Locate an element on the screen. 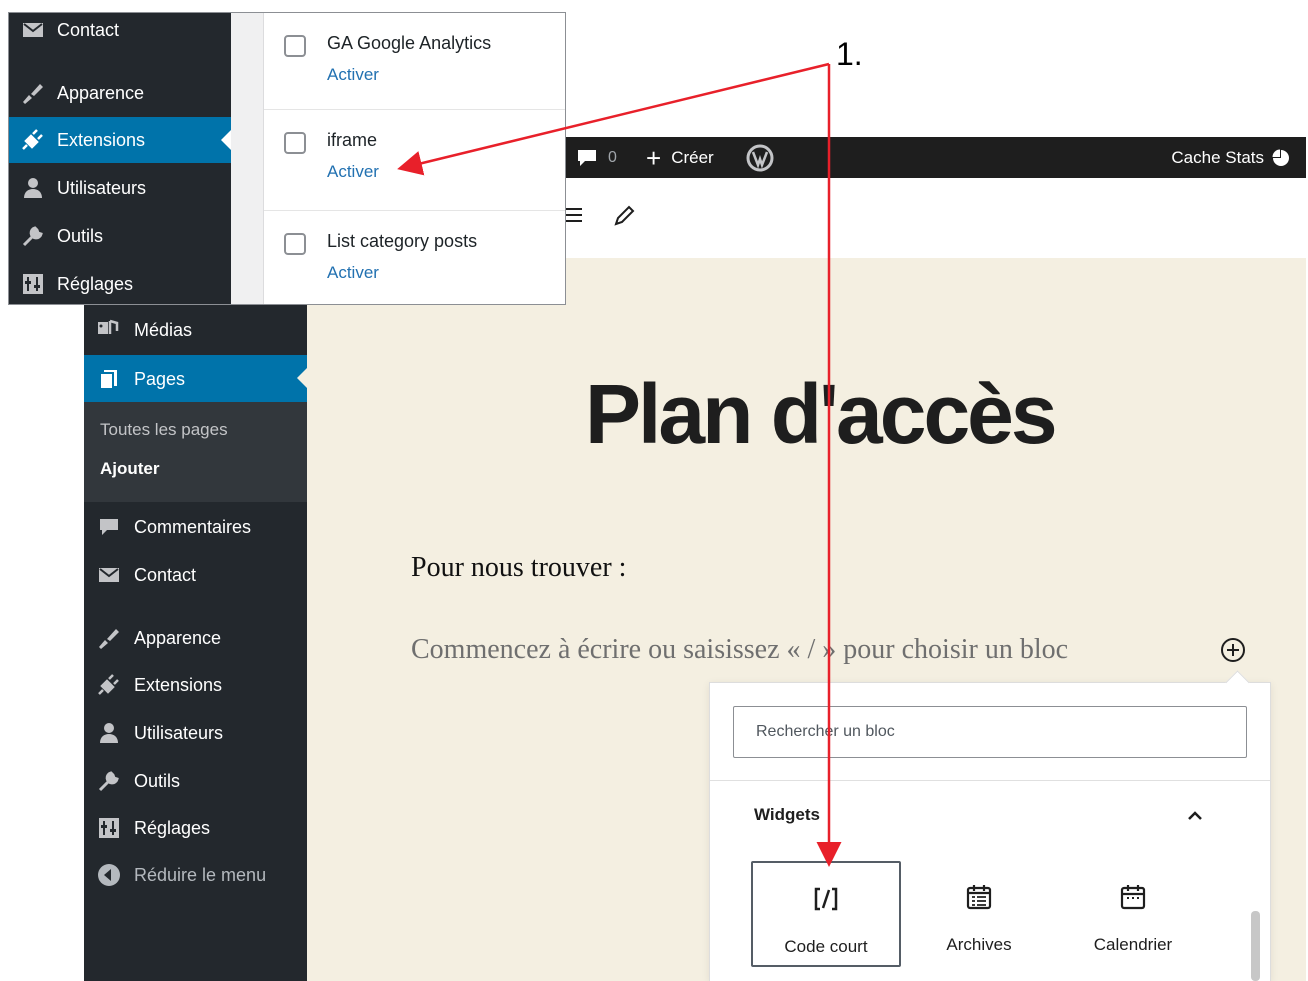  admin-bar: 0 + Créer Cache Stats is located at coordinates (933, 157).